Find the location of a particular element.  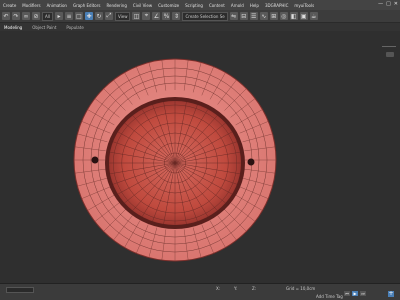

reference-coord-dropdown: View is located at coordinates (122, 16).